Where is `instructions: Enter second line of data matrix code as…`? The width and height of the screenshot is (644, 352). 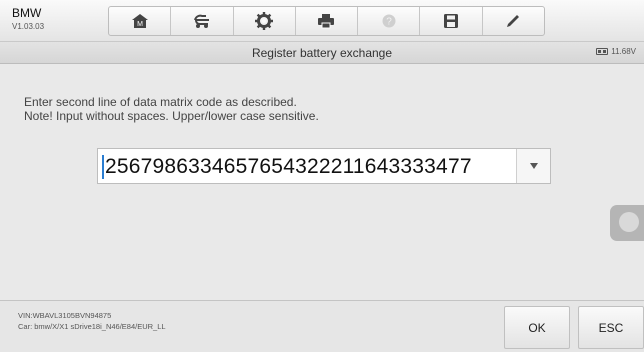 instructions: Enter second line of data matrix code as… is located at coordinates (171, 109).